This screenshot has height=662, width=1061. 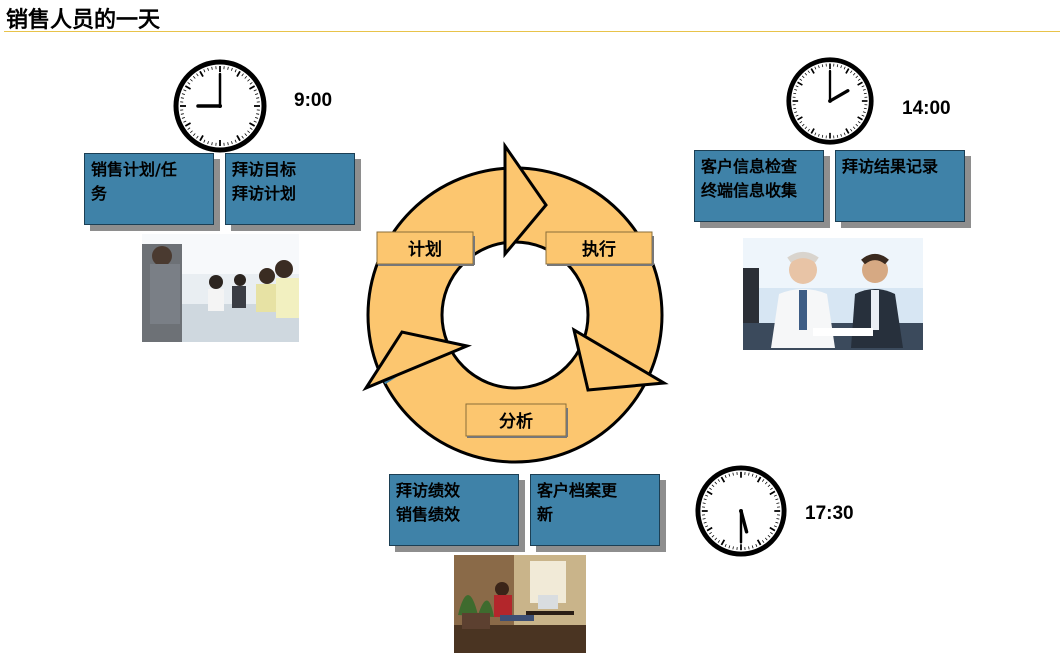 What do you see at coordinates (428, 514) in the screenshot?
I see `visit-performance-line2: 销售绩效` at bounding box center [428, 514].